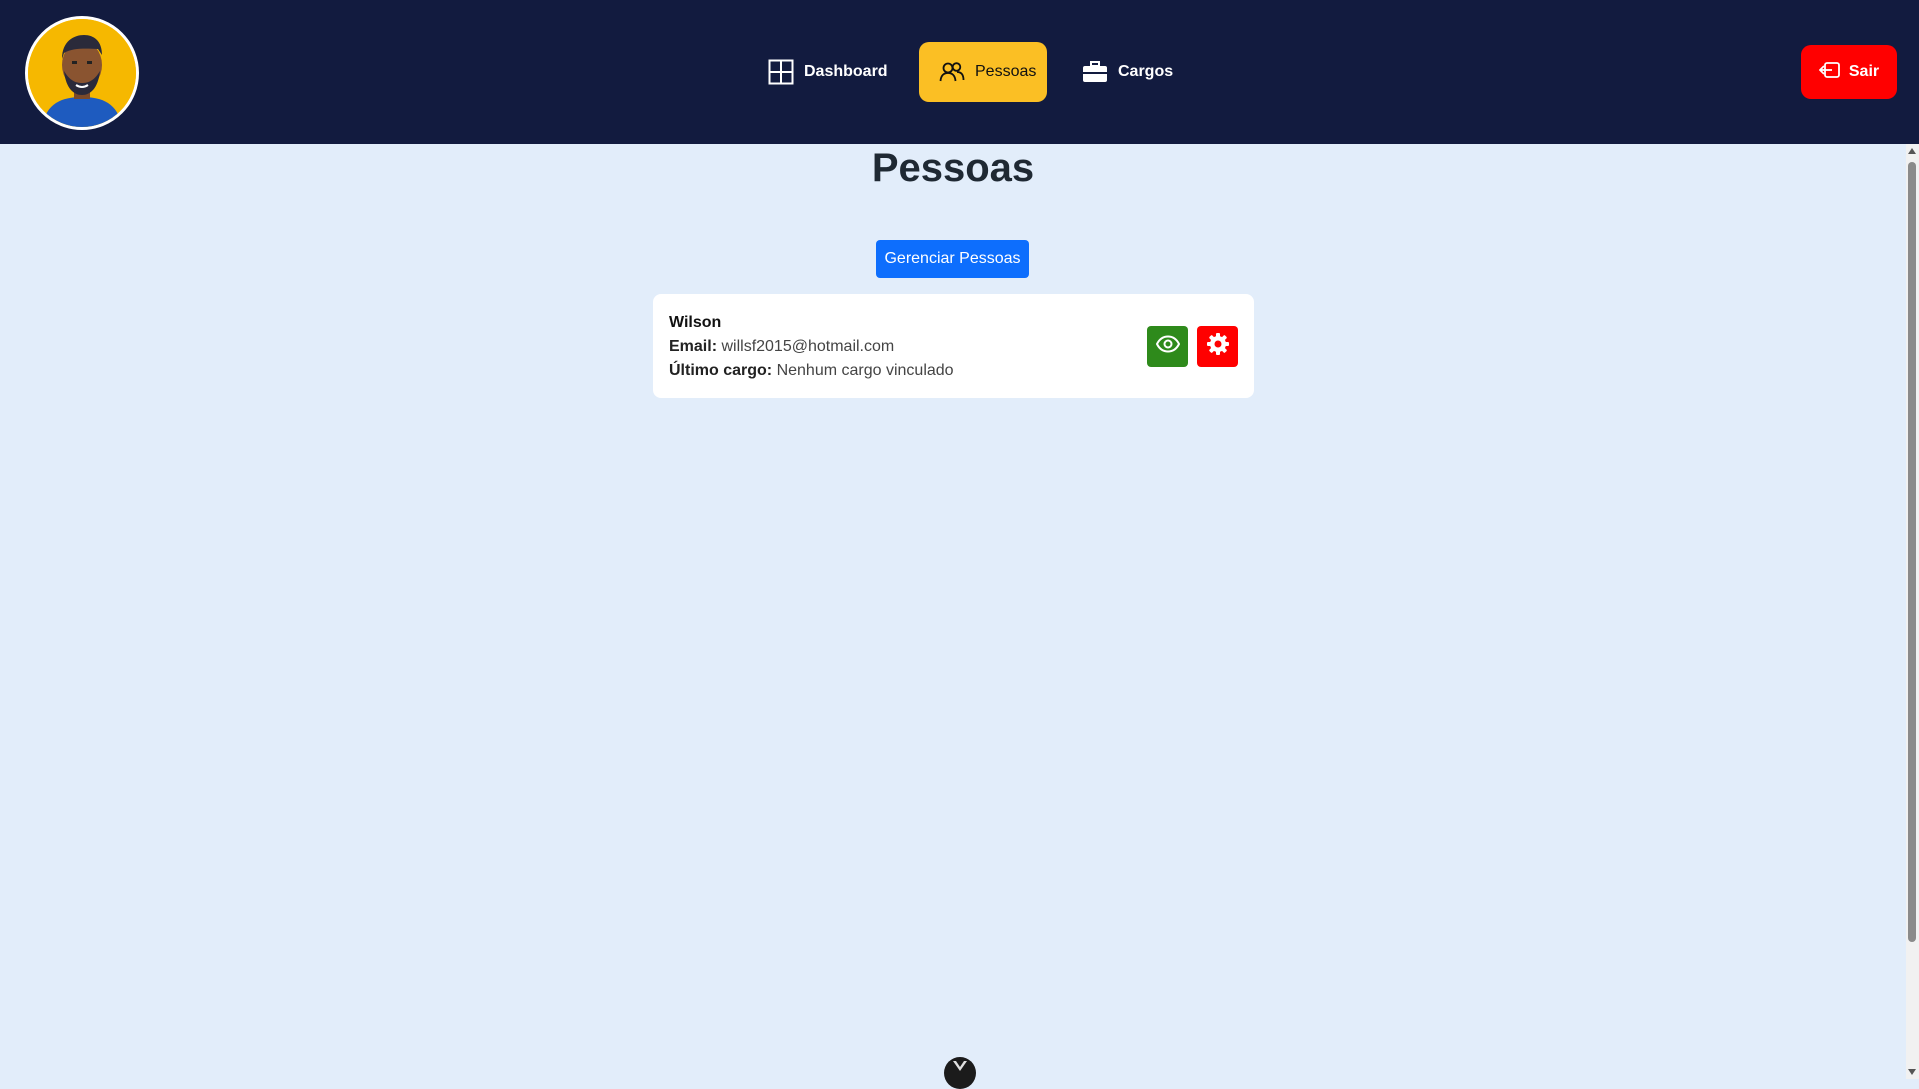 This screenshot has width=1919, height=1089. Describe the element at coordinates (952, 72) in the screenshot. I see `users-icon` at that location.